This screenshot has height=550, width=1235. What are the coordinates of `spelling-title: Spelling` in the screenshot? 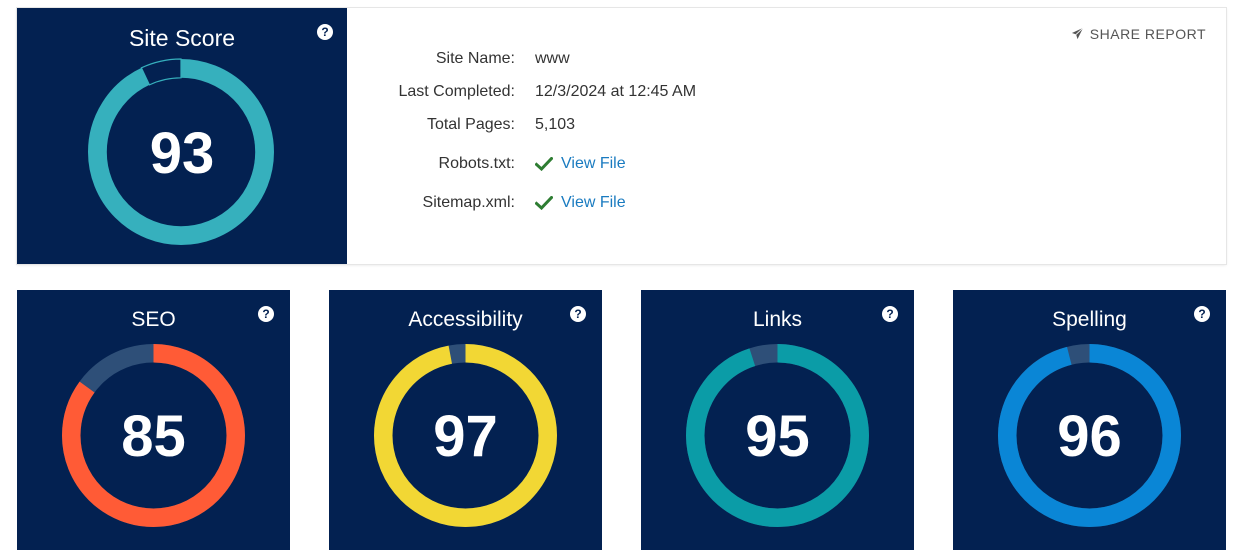 It's located at (1089, 319).